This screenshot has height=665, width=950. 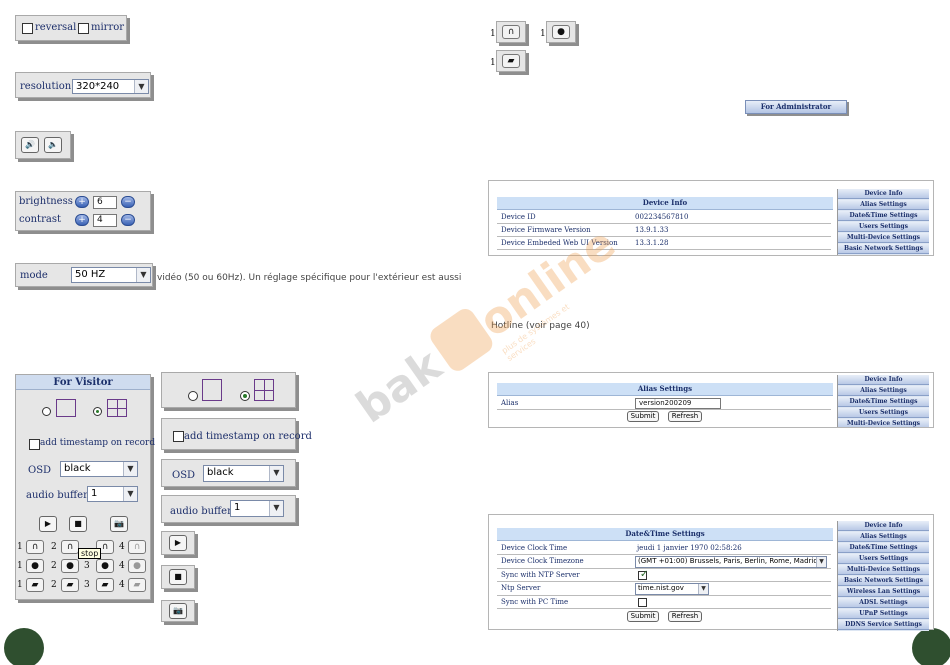 What do you see at coordinates (90, 274) in the screenshot?
I see `mode-value: 50 HZ` at bounding box center [90, 274].